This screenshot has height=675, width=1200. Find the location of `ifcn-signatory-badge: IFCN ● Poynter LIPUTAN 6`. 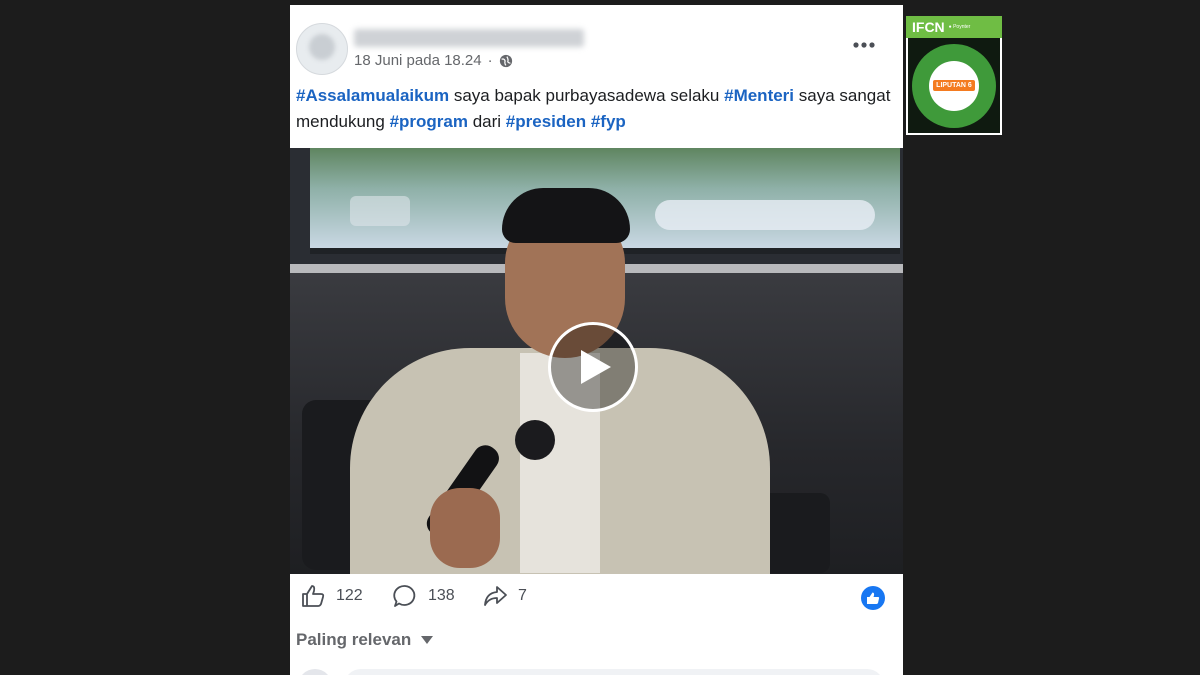

ifcn-signatory-badge: IFCN ● Poynter LIPUTAN 6 is located at coordinates (954, 75).